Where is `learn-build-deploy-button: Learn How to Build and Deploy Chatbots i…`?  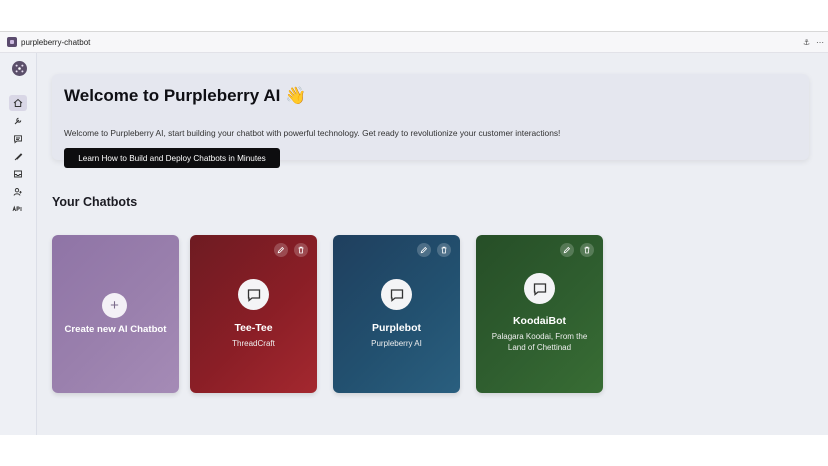
learn-build-deploy-button: Learn How to Build and Deploy Chatbots i… is located at coordinates (172, 158).